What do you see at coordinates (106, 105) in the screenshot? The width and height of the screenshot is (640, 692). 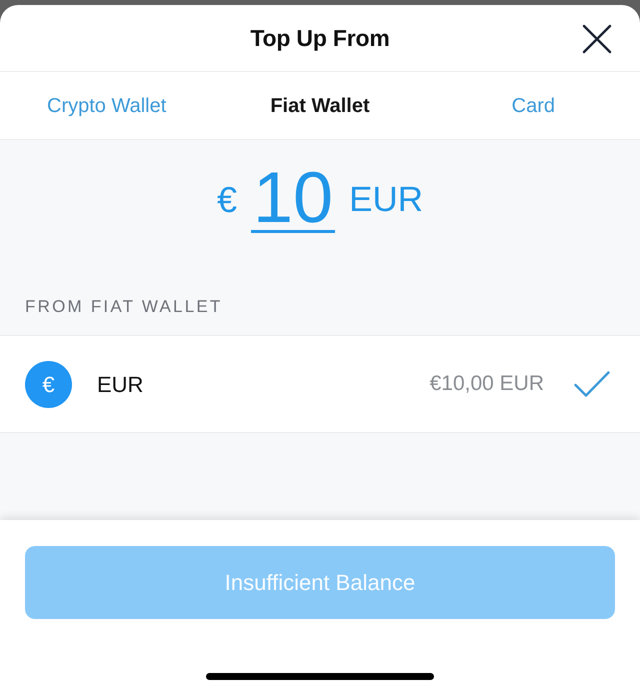 I see `source-tab: Crypto Wallet` at bounding box center [106, 105].